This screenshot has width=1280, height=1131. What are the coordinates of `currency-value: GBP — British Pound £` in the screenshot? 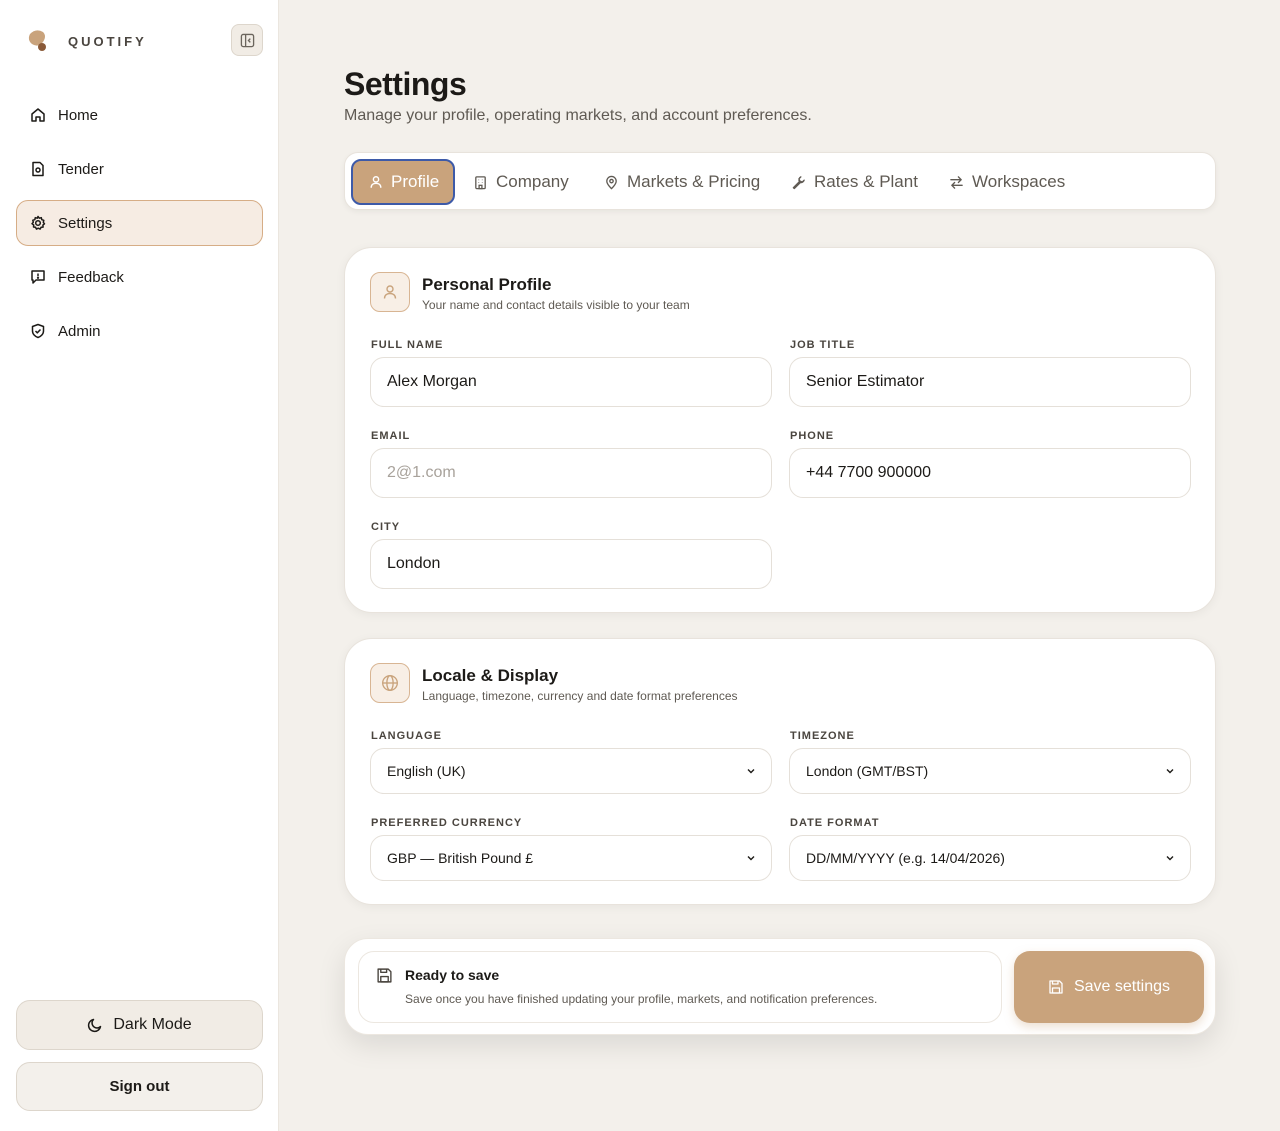 It's located at (460, 858).